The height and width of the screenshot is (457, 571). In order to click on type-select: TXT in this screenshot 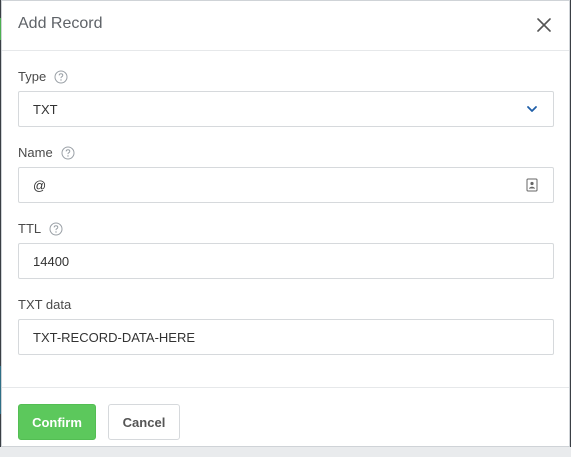, I will do `click(286, 109)`.